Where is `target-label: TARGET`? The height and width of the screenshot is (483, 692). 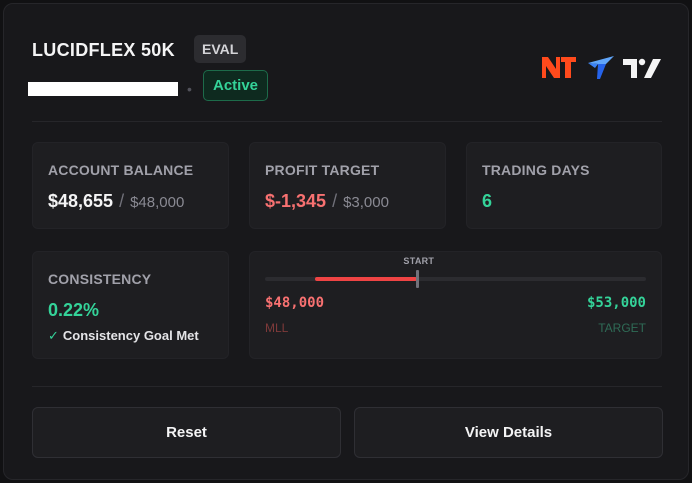
target-label: TARGET is located at coordinates (622, 328).